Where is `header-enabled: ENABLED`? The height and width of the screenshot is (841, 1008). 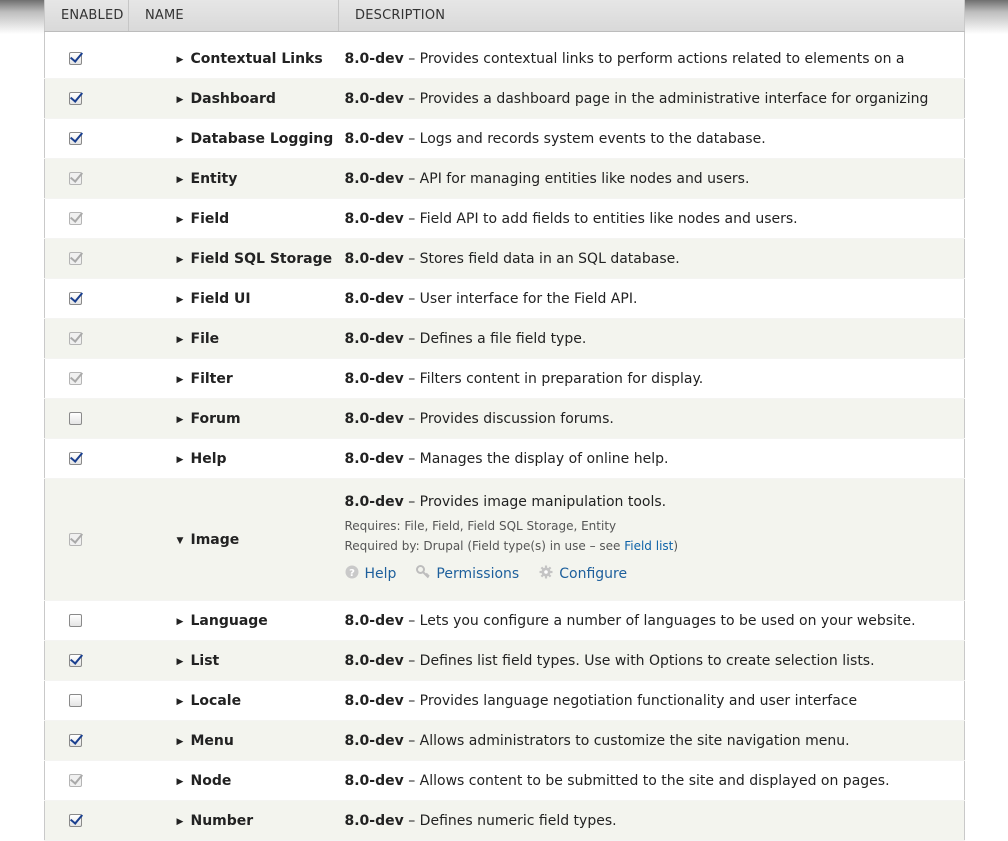 header-enabled: ENABLED is located at coordinates (86, 16).